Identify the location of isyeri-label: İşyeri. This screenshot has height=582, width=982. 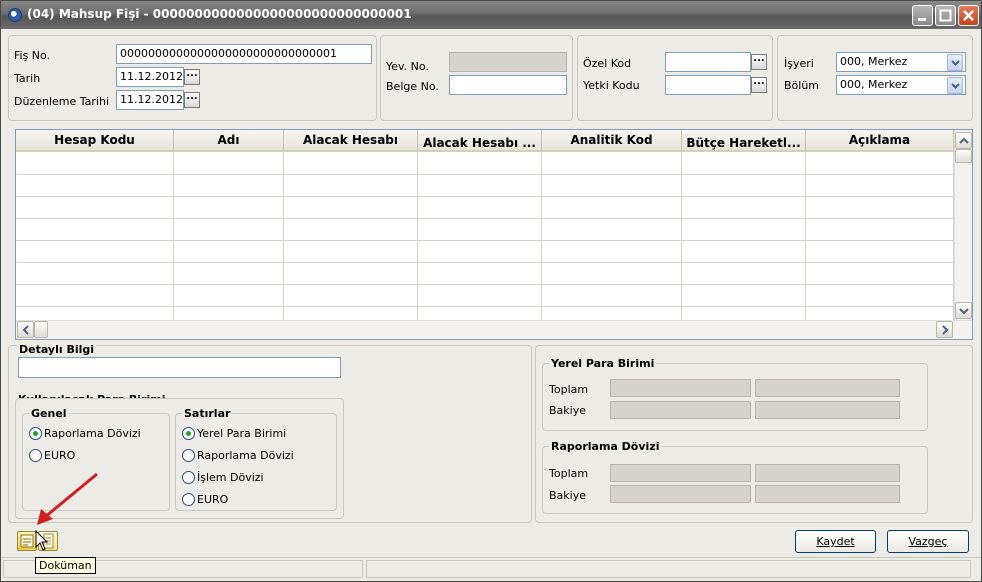
(799, 63).